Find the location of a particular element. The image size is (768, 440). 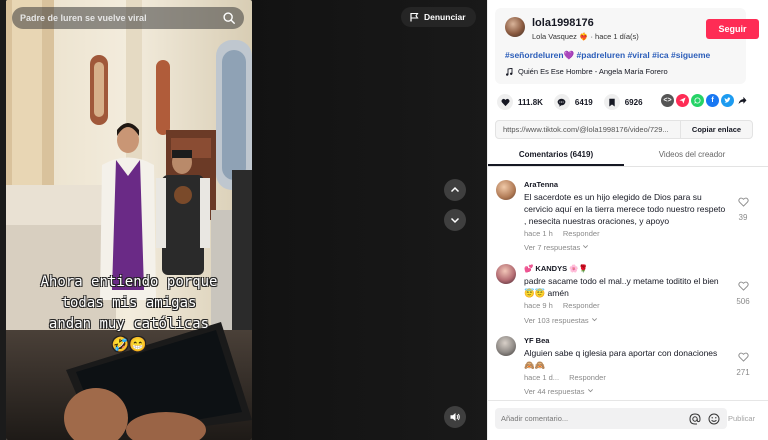

comment-username: YF Bea is located at coordinates (536, 340).